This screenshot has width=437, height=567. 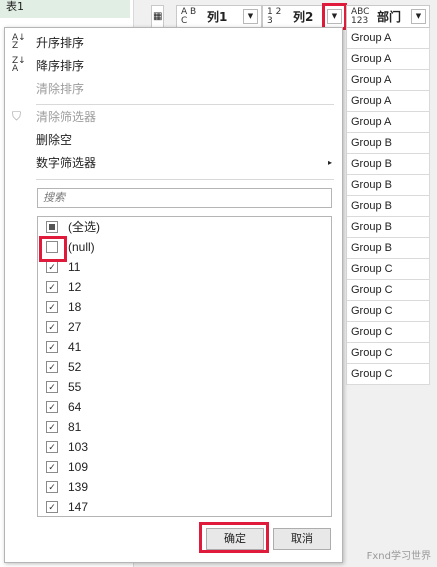 I want to click on filter-item-label: 12, so click(x=75, y=287).